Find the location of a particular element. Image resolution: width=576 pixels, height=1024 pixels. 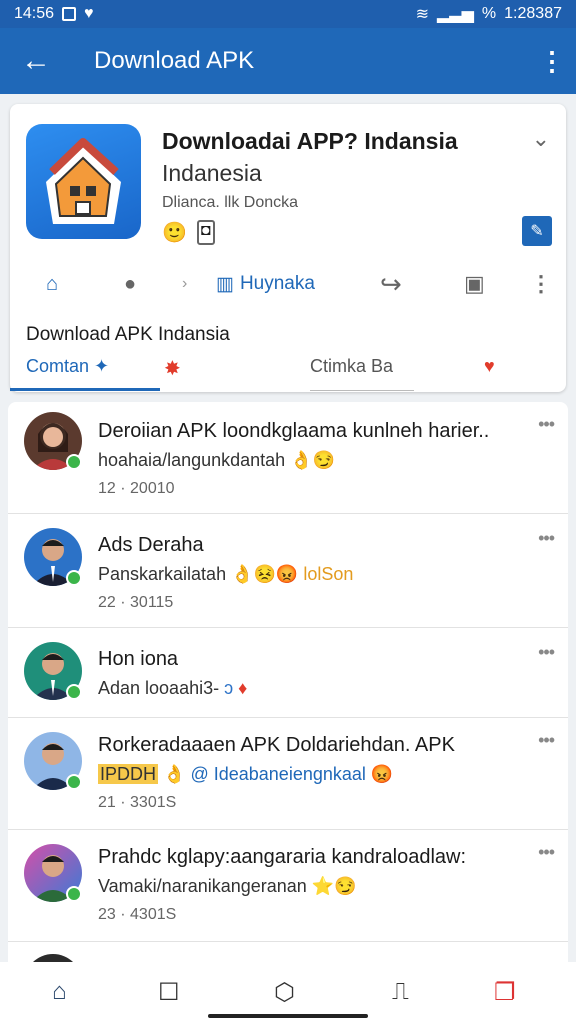

list-item: Hon iona Adan looaahi3- ↄ ♦ ••• is located at coordinates (288, 673).